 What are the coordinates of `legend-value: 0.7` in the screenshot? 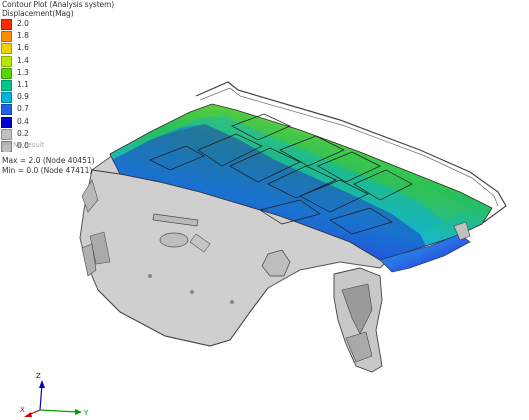 It's located at (23, 109).